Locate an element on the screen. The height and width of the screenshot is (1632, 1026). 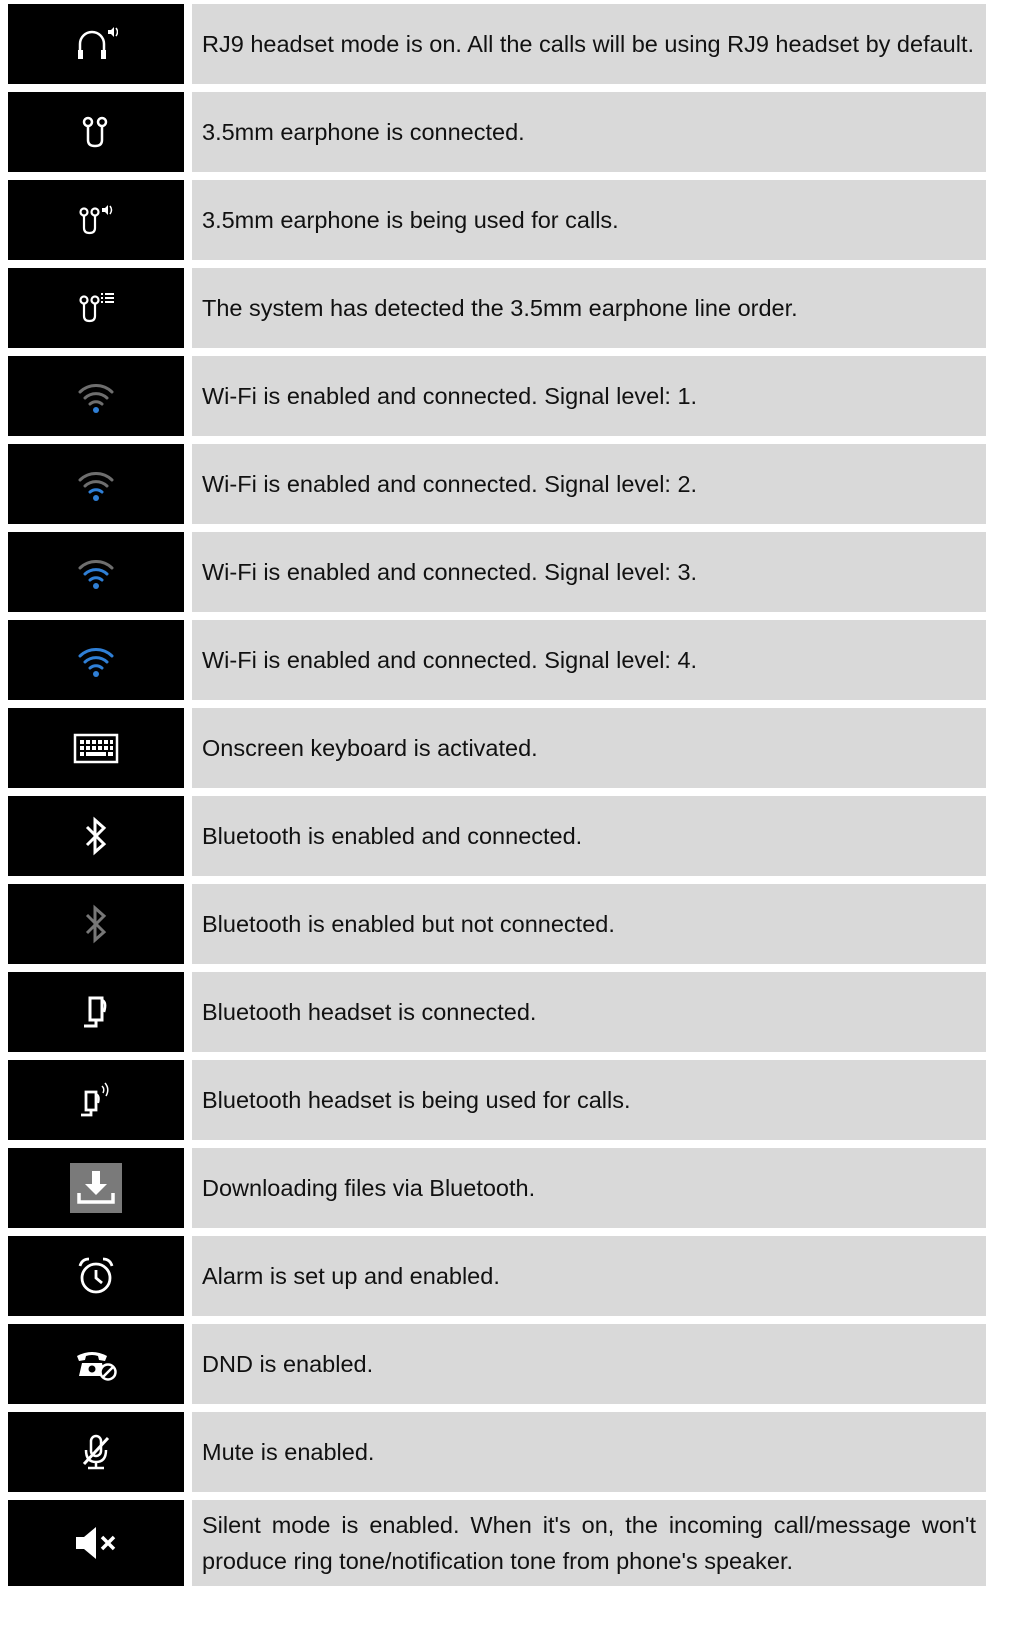
earphone-in-use-icon is located at coordinates (96, 220).